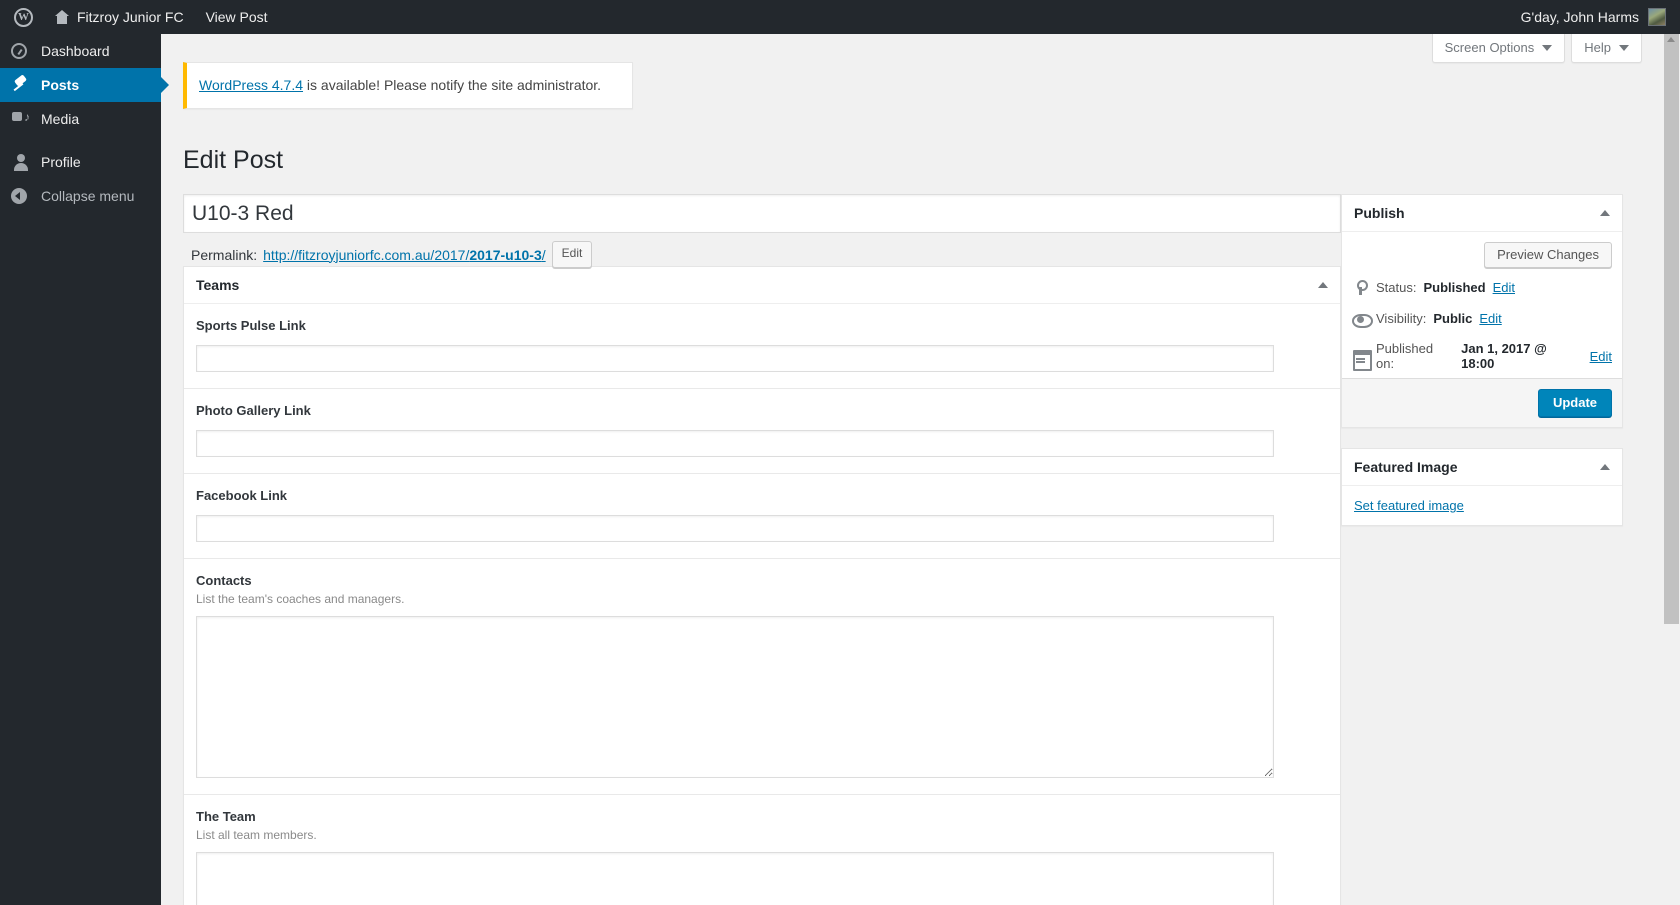 The width and height of the screenshot is (1680, 905). What do you see at coordinates (1490, 318) in the screenshot?
I see `edit-visibility-link: Edit` at bounding box center [1490, 318].